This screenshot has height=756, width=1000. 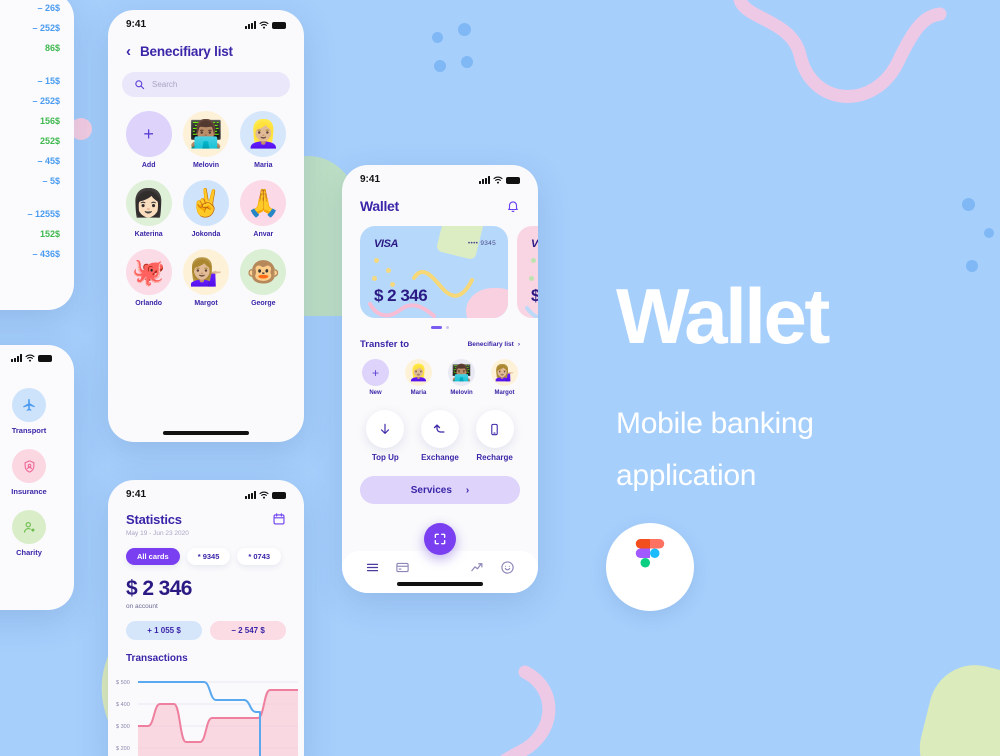 I want to click on avatar: 👱🏼‍♀️, so click(x=418, y=372).